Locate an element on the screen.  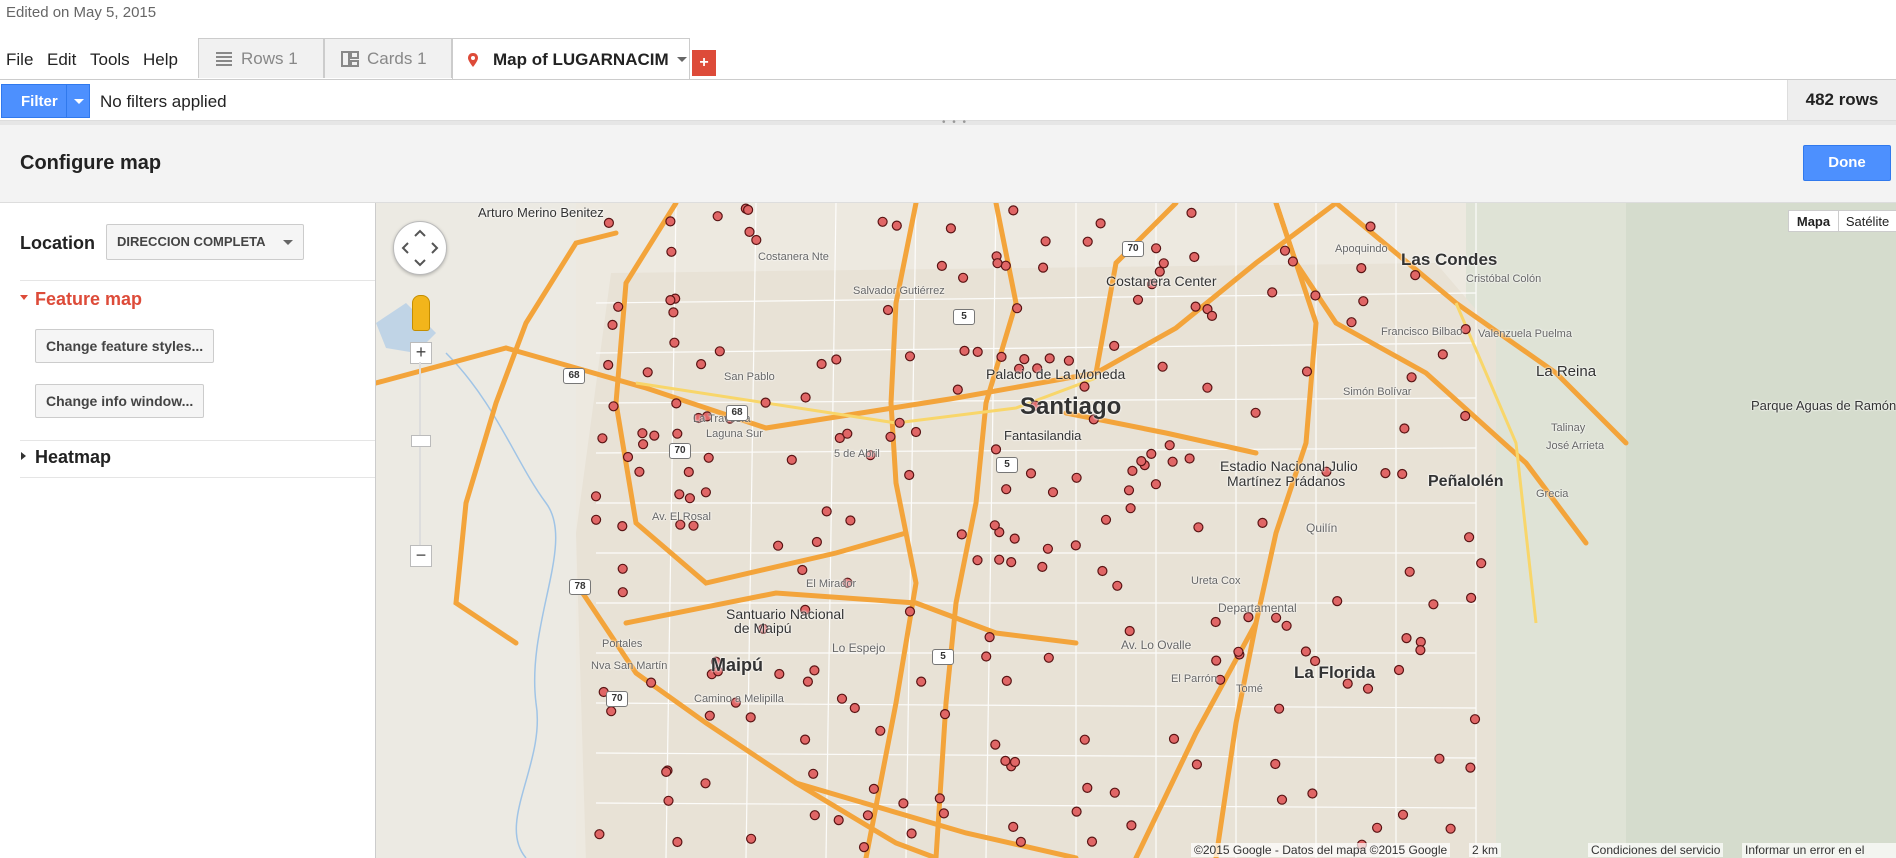
zoom-slider-track is located at coordinates (420, 453).